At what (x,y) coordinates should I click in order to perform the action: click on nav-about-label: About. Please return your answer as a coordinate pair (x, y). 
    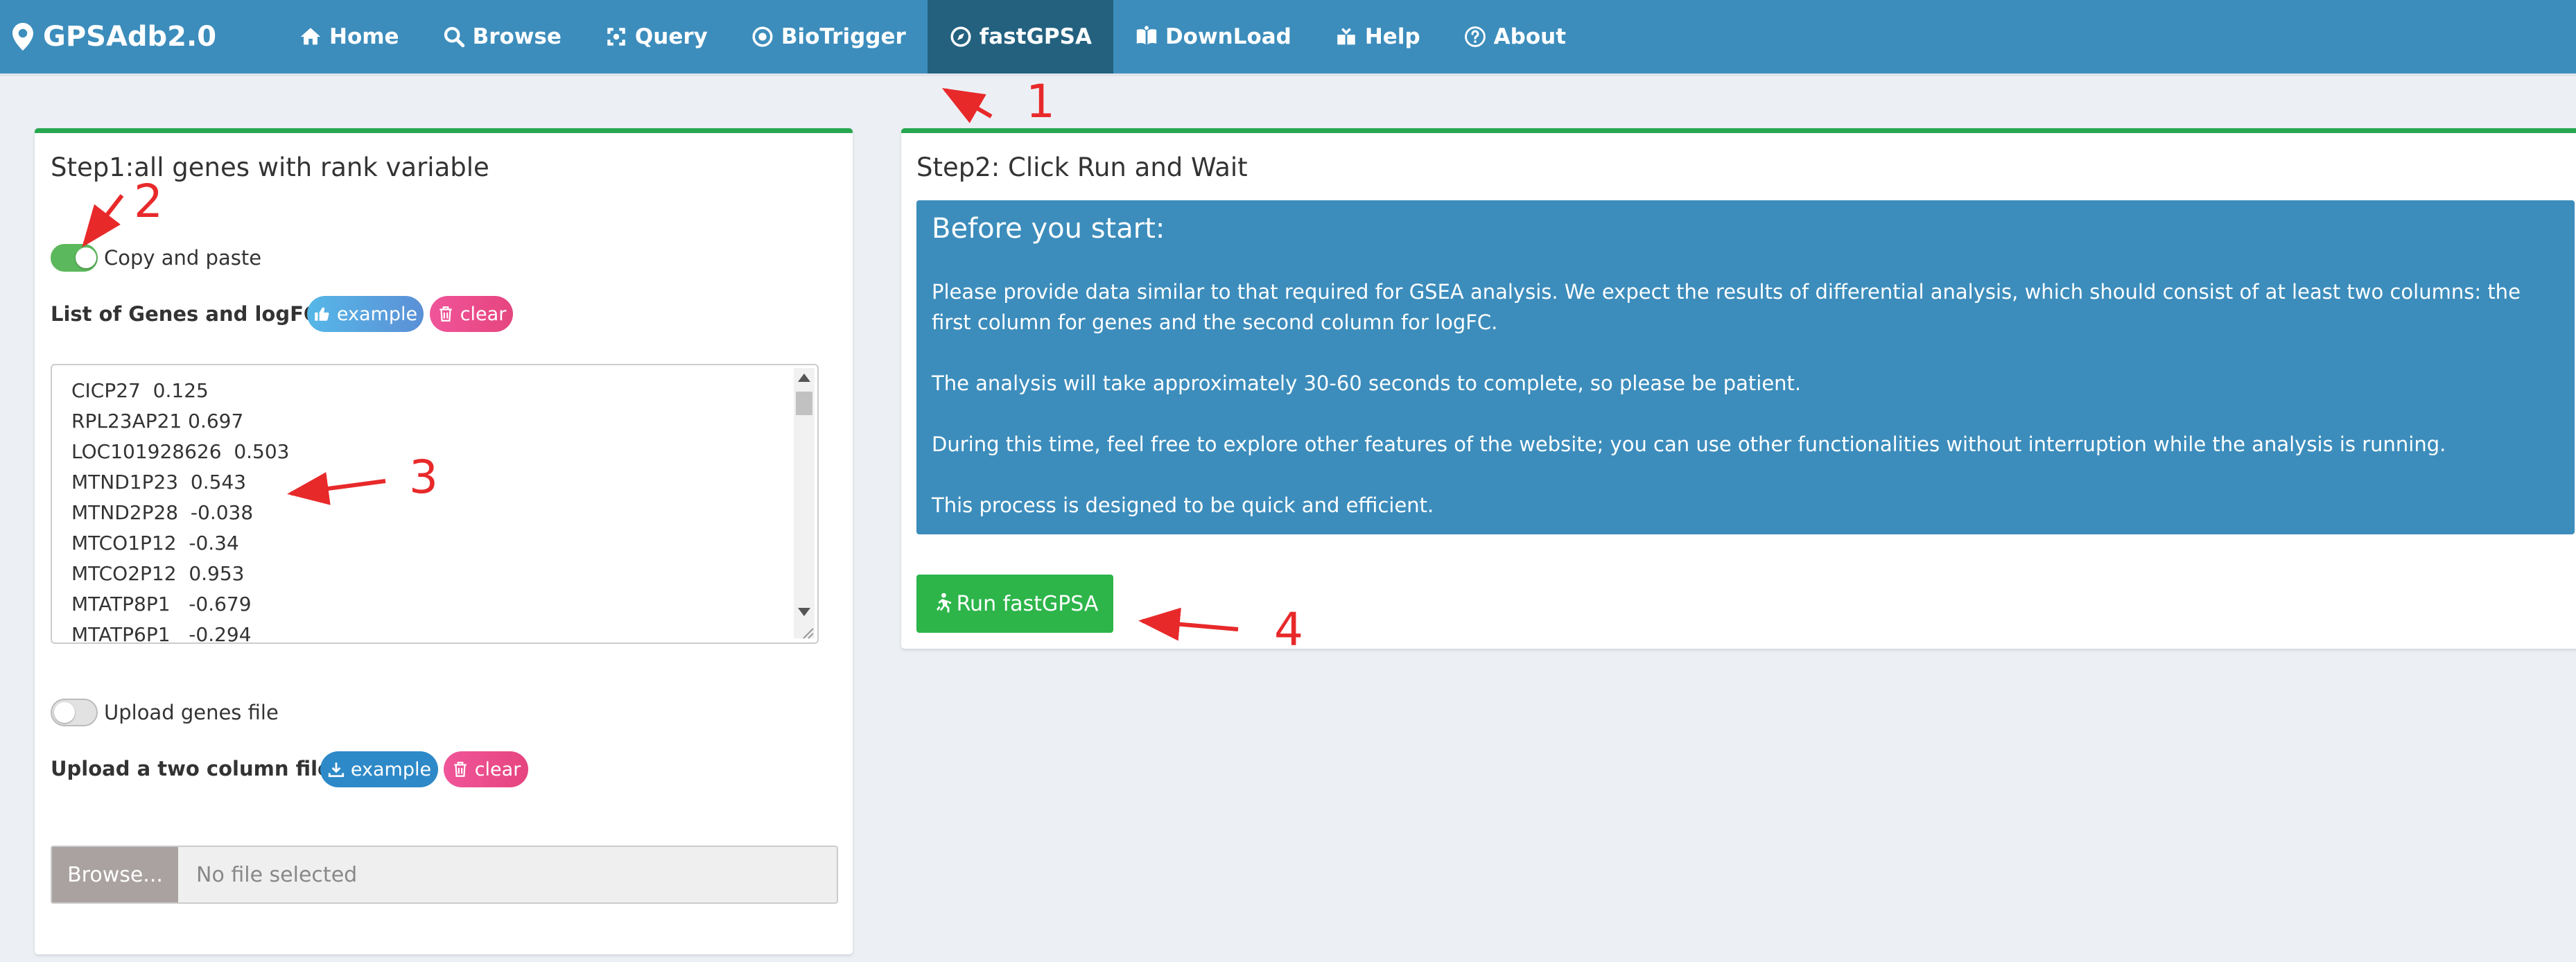
    Looking at the image, I should click on (1530, 36).